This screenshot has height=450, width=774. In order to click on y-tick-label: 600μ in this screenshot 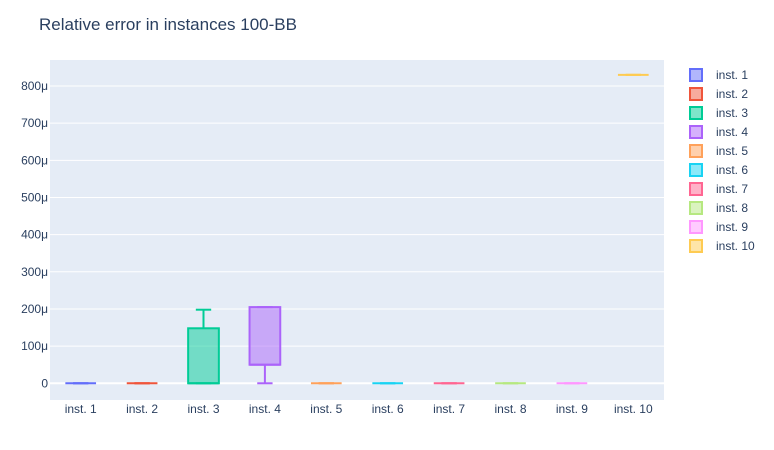, I will do `click(34, 160)`.